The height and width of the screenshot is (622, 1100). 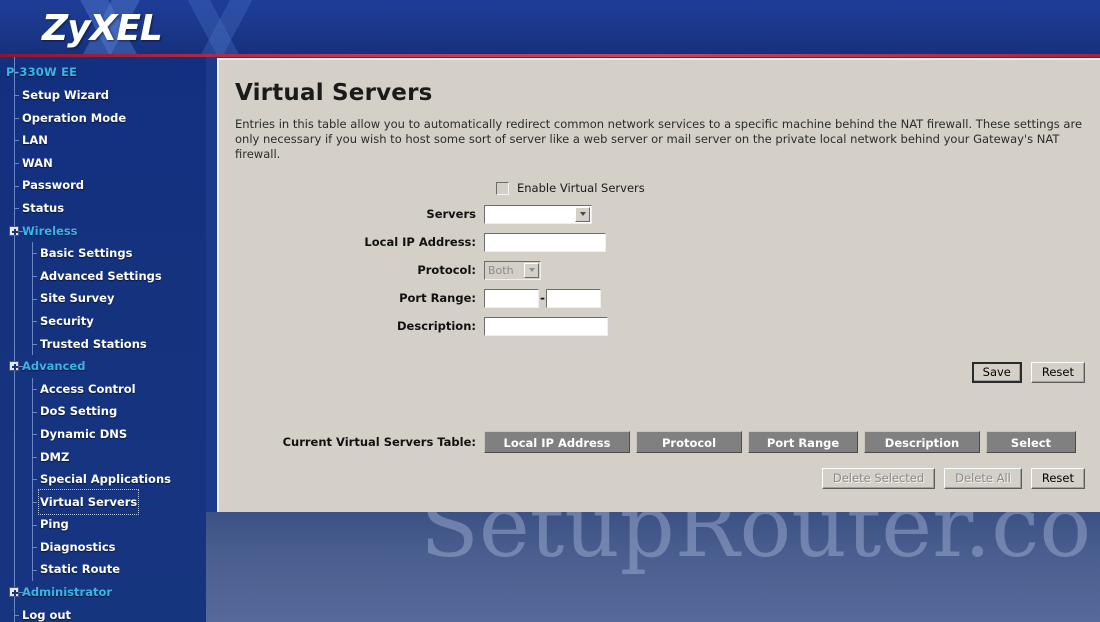 I want to click on sidebar-item-ping: Ping, so click(x=103, y=524).